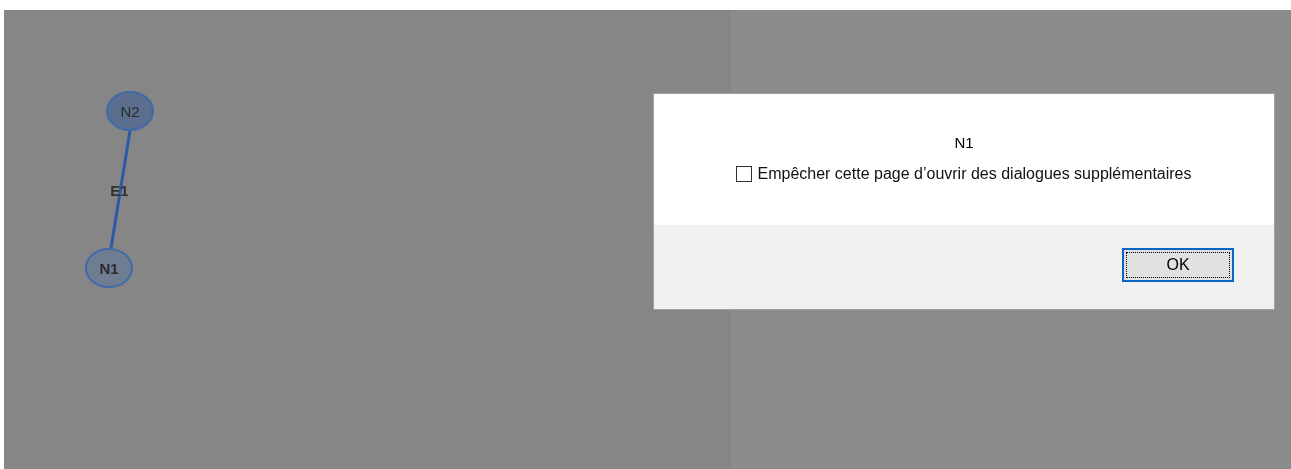 The image size is (1291, 469). I want to click on dialog-message: N1, so click(964, 142).